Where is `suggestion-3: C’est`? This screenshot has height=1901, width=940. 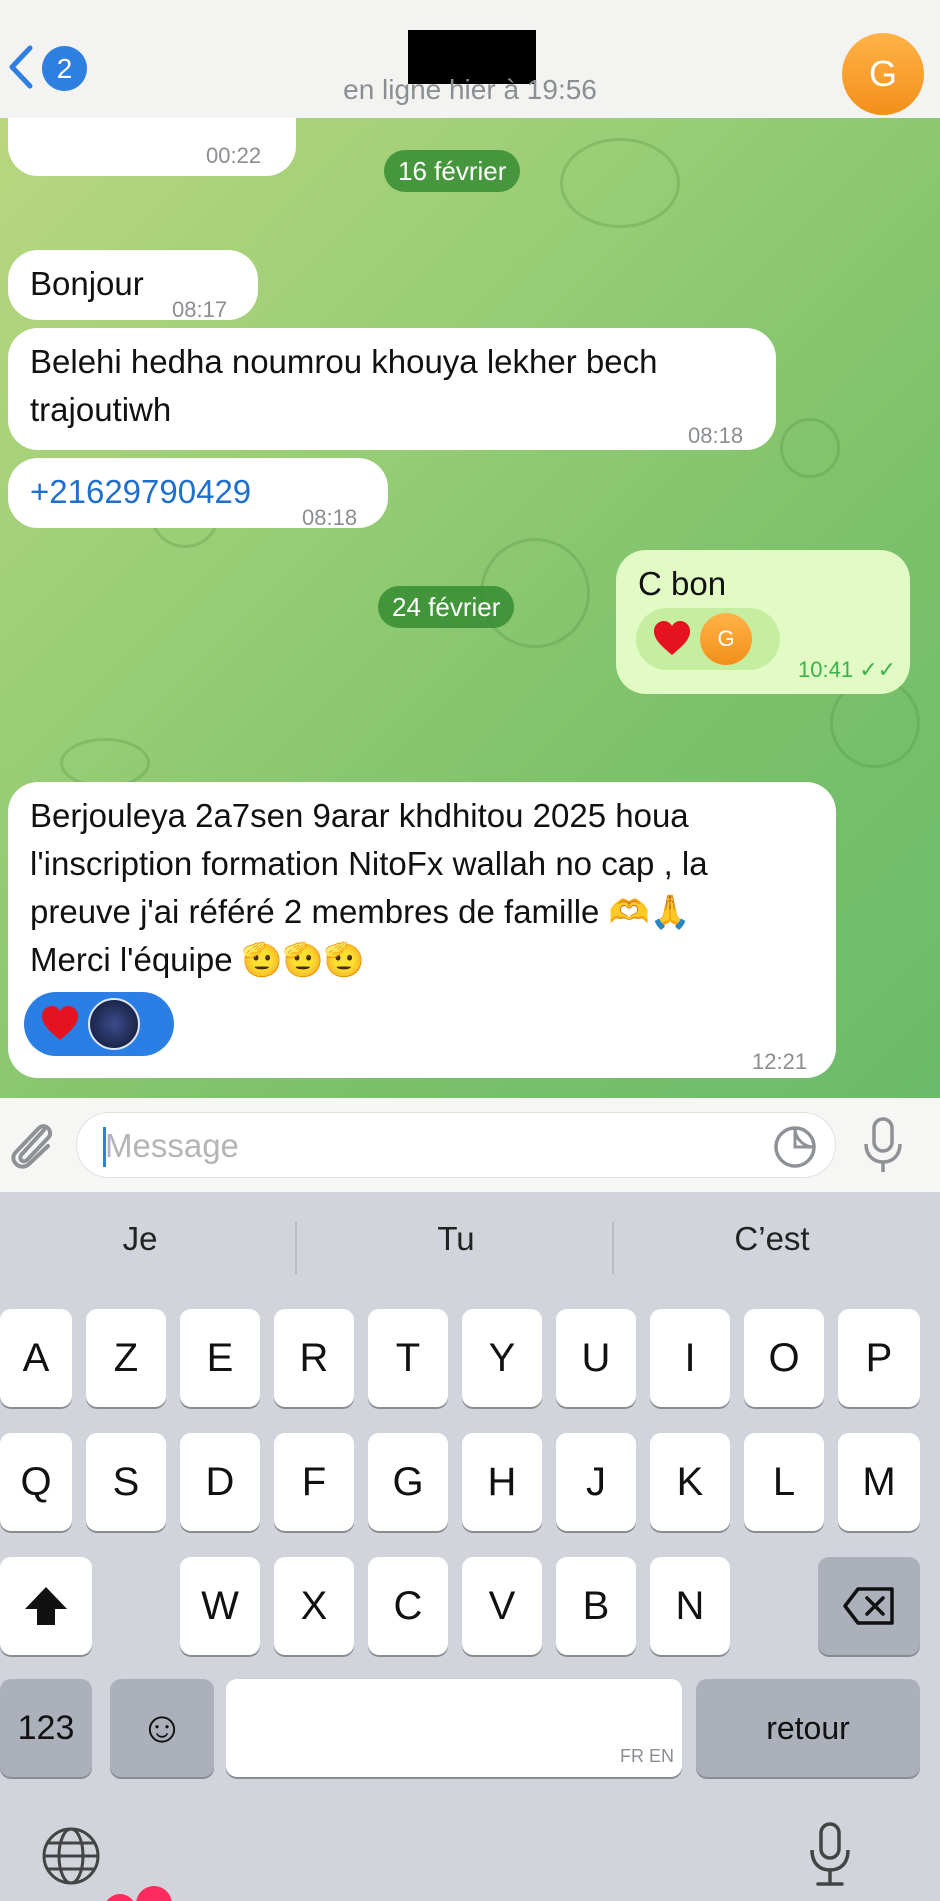
suggestion-3: C’est is located at coordinates (772, 1239).